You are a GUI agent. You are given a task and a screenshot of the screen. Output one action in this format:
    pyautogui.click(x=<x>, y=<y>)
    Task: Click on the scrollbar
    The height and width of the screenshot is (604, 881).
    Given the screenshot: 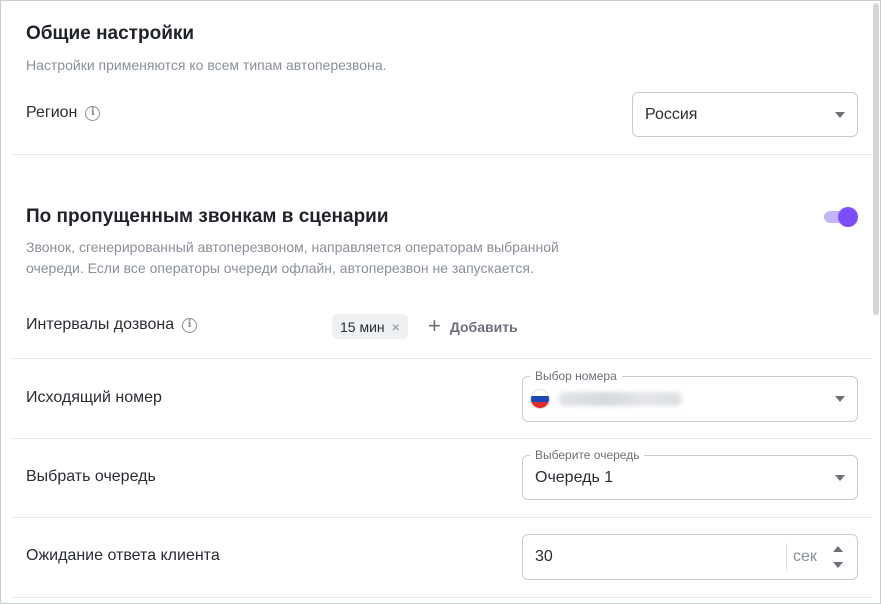 What is the action you would take?
    pyautogui.click(x=876, y=159)
    